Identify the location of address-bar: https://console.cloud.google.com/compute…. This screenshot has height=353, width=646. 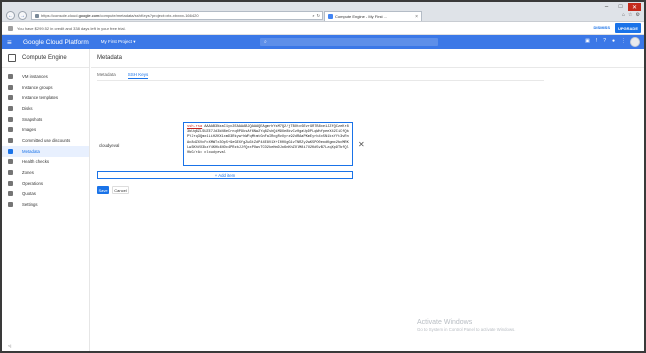
(177, 15).